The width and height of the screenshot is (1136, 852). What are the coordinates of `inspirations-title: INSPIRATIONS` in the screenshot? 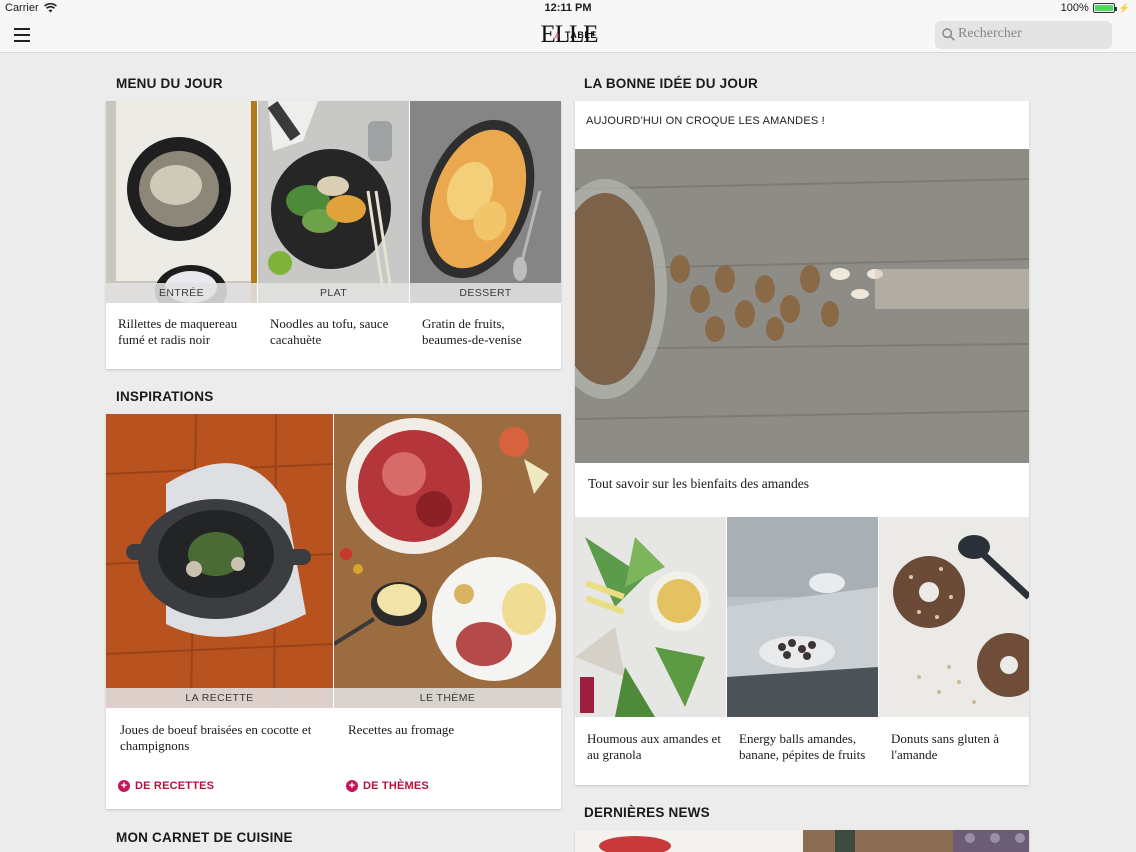 It's located at (165, 396).